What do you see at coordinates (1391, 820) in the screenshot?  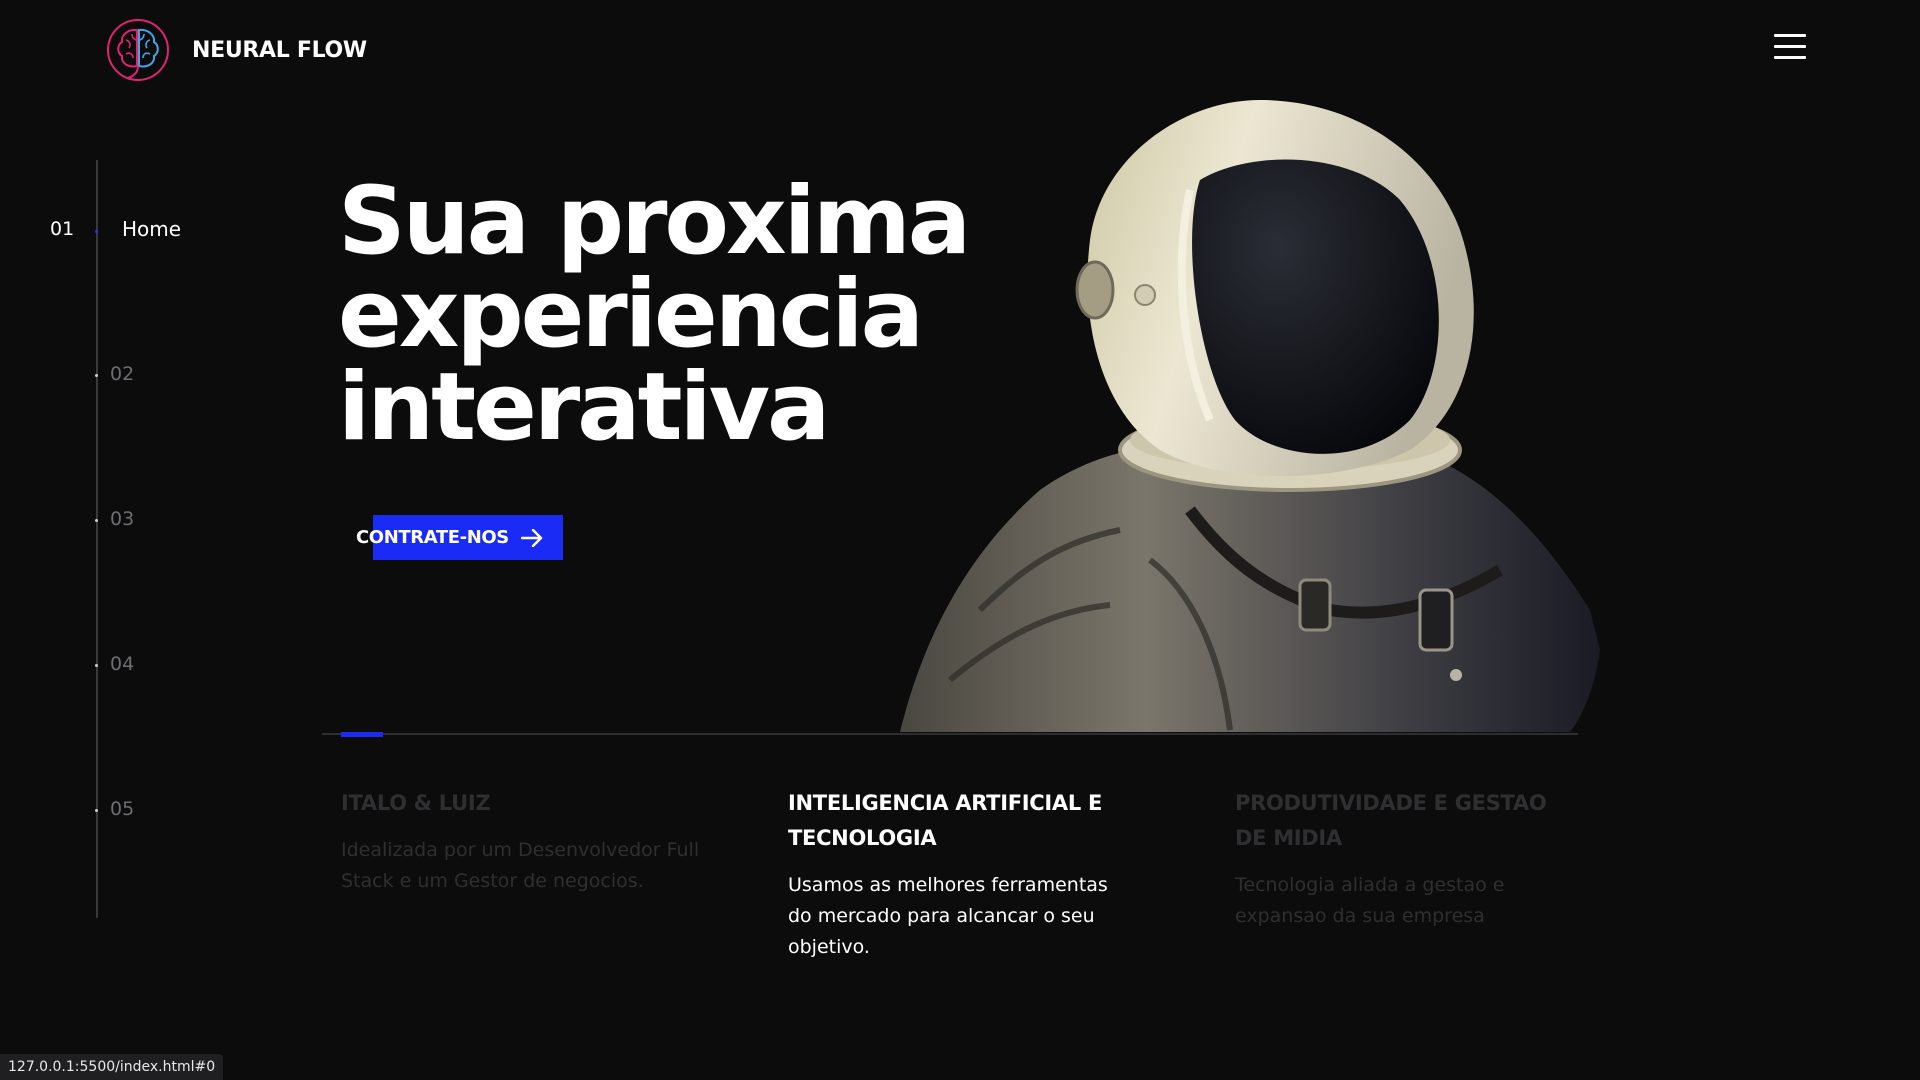 I see `feature-title: PRODUTIVIDADE E GESTAO DE MIDIA` at bounding box center [1391, 820].